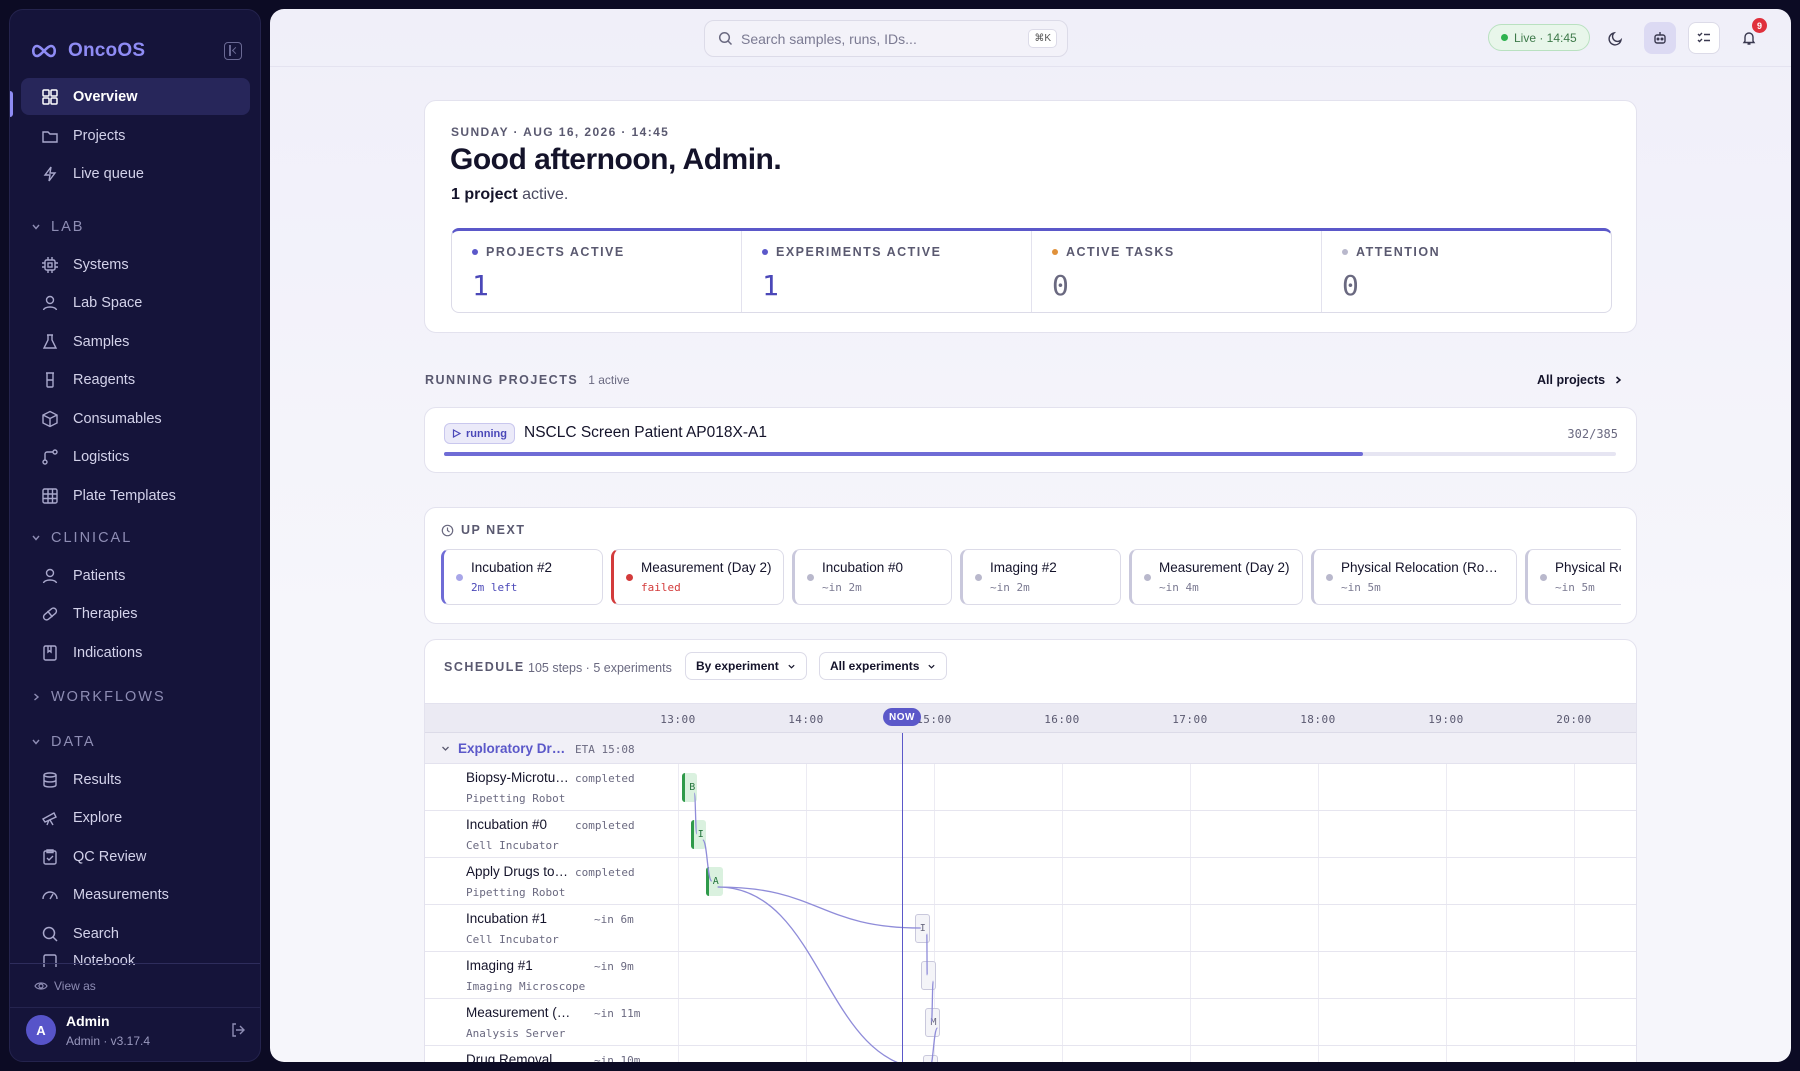 The height and width of the screenshot is (1071, 1800). I want to click on global-search: ⌘K, so click(886, 38).